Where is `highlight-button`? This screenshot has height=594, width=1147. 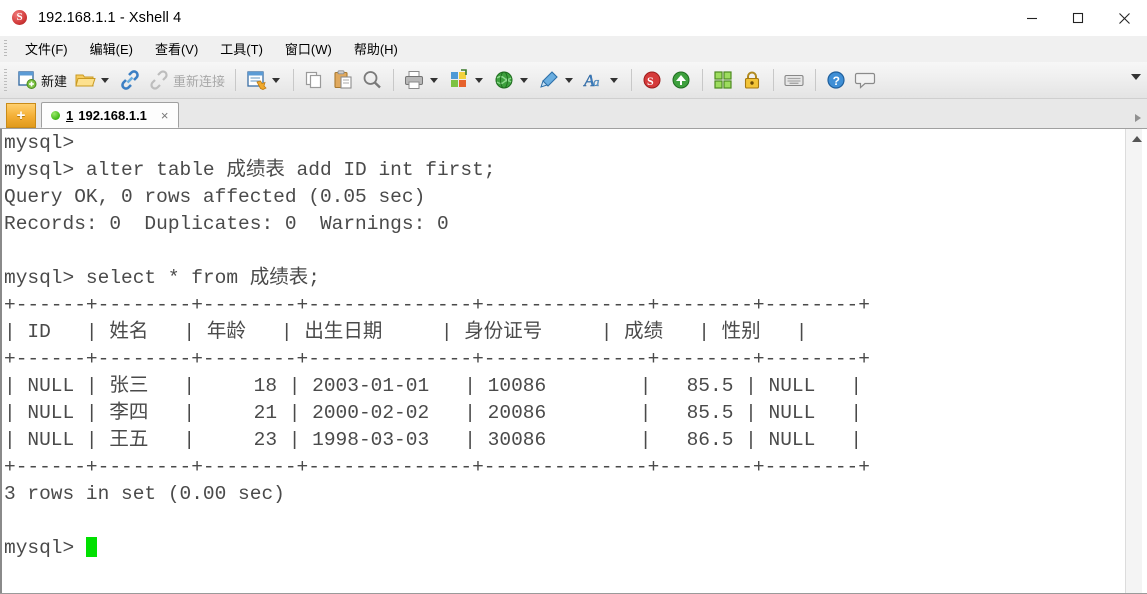
highlight-button is located at coordinates (557, 80).